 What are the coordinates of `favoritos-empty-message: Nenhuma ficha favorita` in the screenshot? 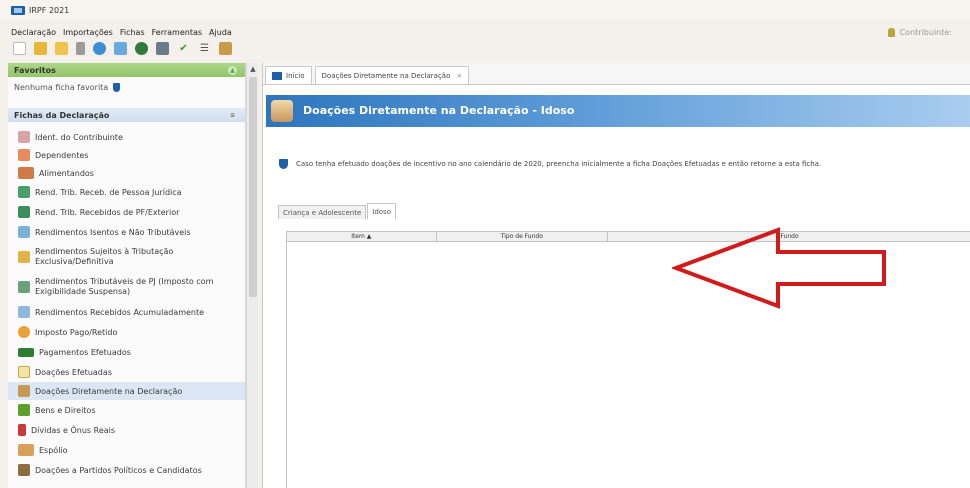 It's located at (126, 92).